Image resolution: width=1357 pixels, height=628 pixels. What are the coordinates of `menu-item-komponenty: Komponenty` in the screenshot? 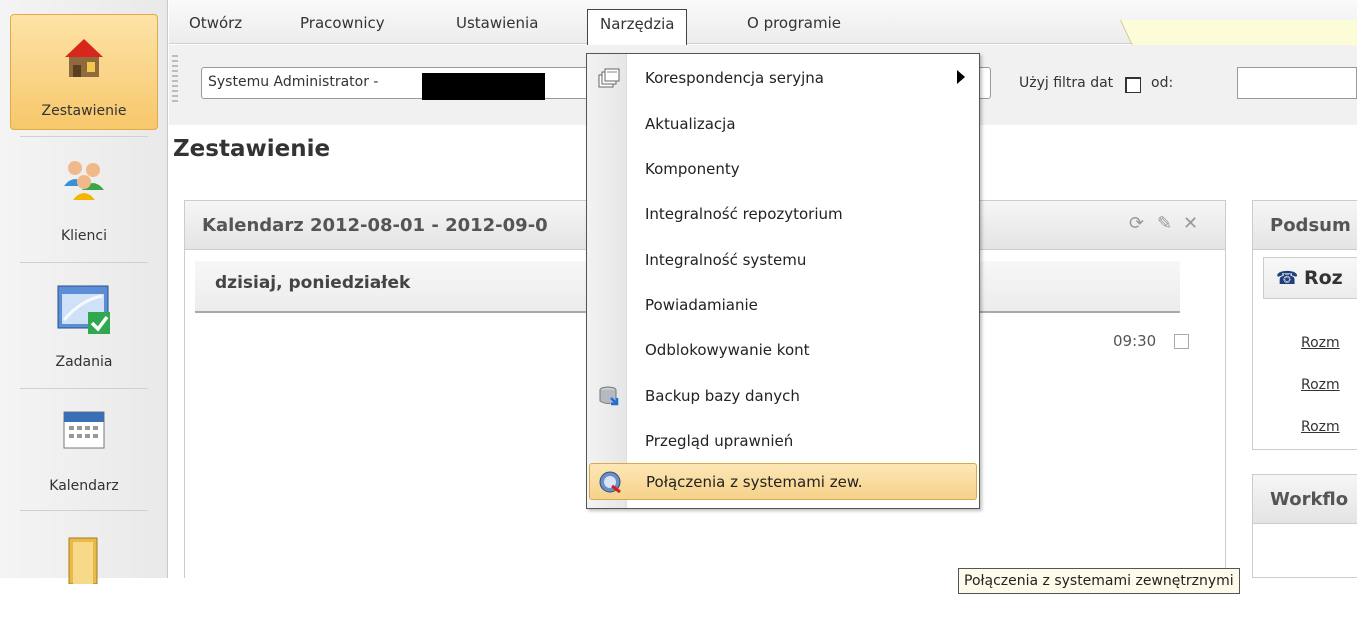 It's located at (783, 169).